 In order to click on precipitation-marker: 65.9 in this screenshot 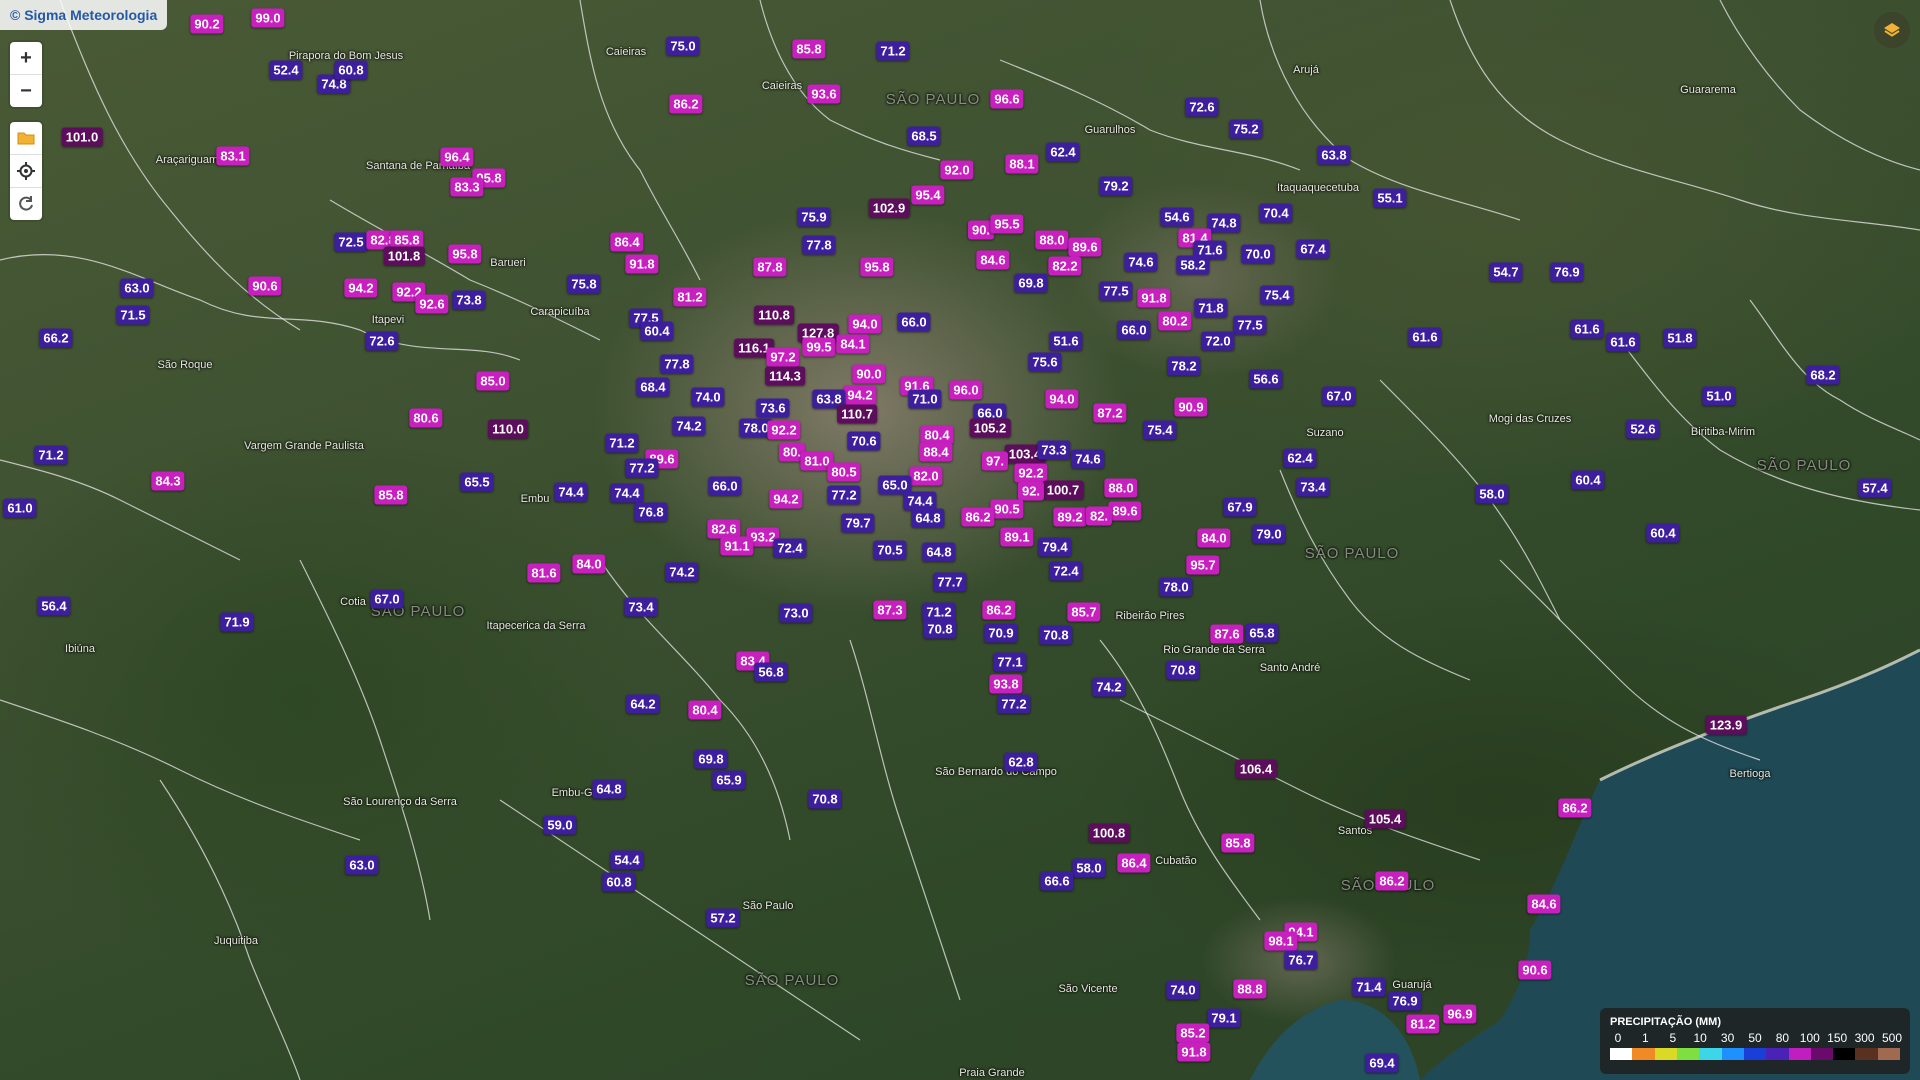, I will do `click(729, 780)`.